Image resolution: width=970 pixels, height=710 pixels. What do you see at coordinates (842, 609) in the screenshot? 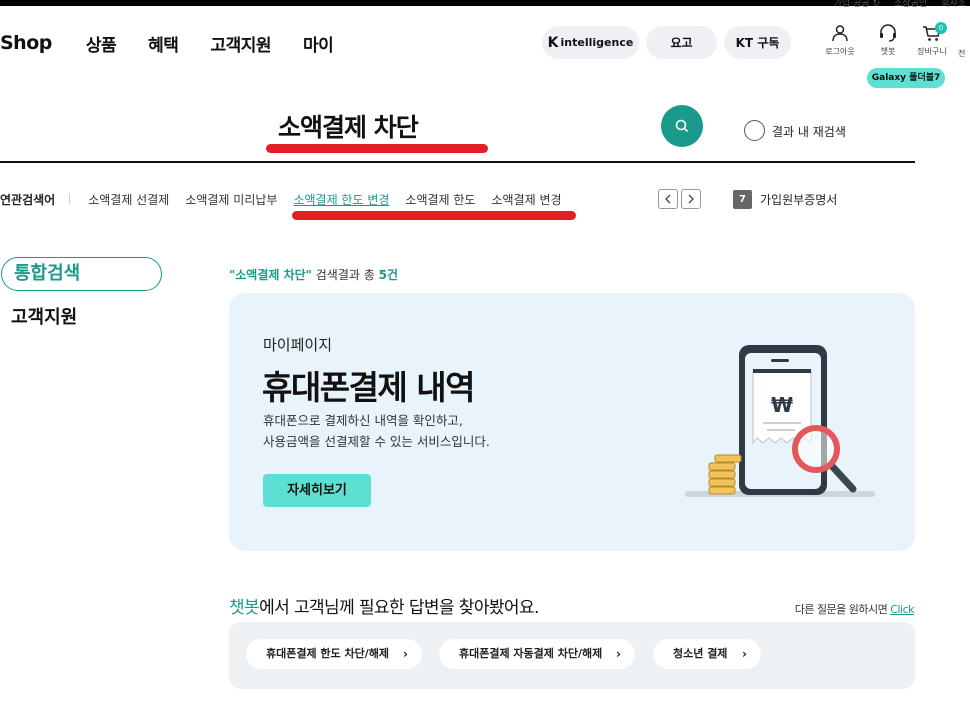
I see `chatbot-more-text: 다른 질문을 원하시면` at bounding box center [842, 609].